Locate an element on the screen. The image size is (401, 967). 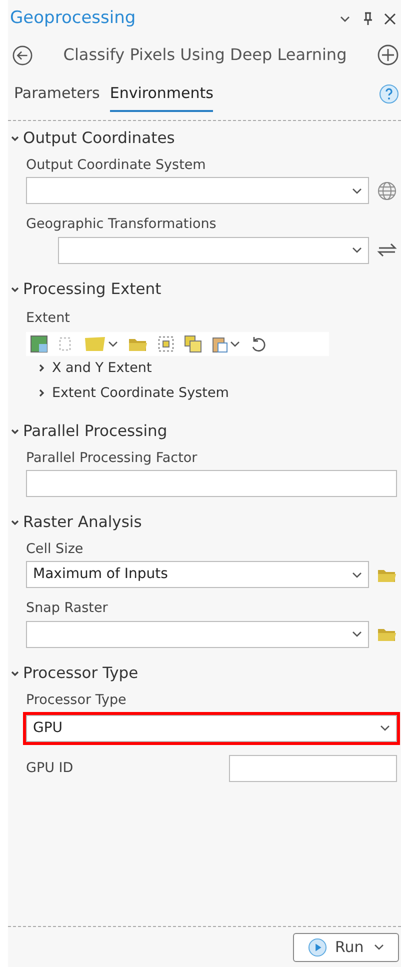
undo-icon is located at coordinates (258, 344).